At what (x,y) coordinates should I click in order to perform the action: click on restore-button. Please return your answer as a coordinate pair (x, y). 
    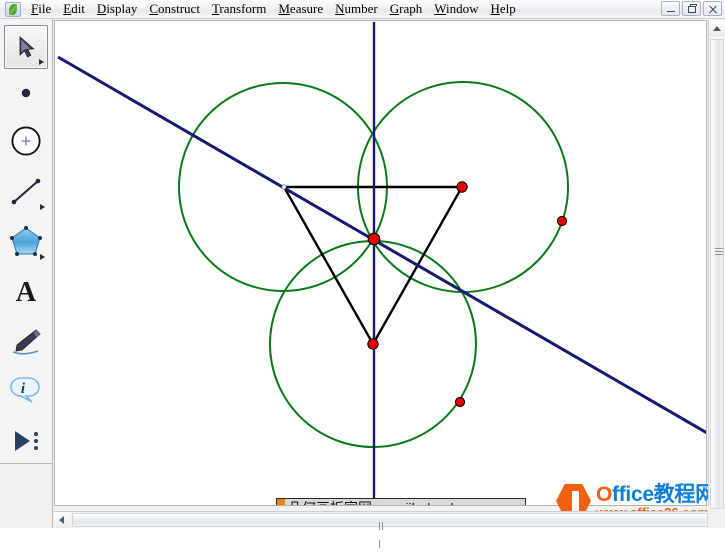
    Looking at the image, I should click on (691, 8).